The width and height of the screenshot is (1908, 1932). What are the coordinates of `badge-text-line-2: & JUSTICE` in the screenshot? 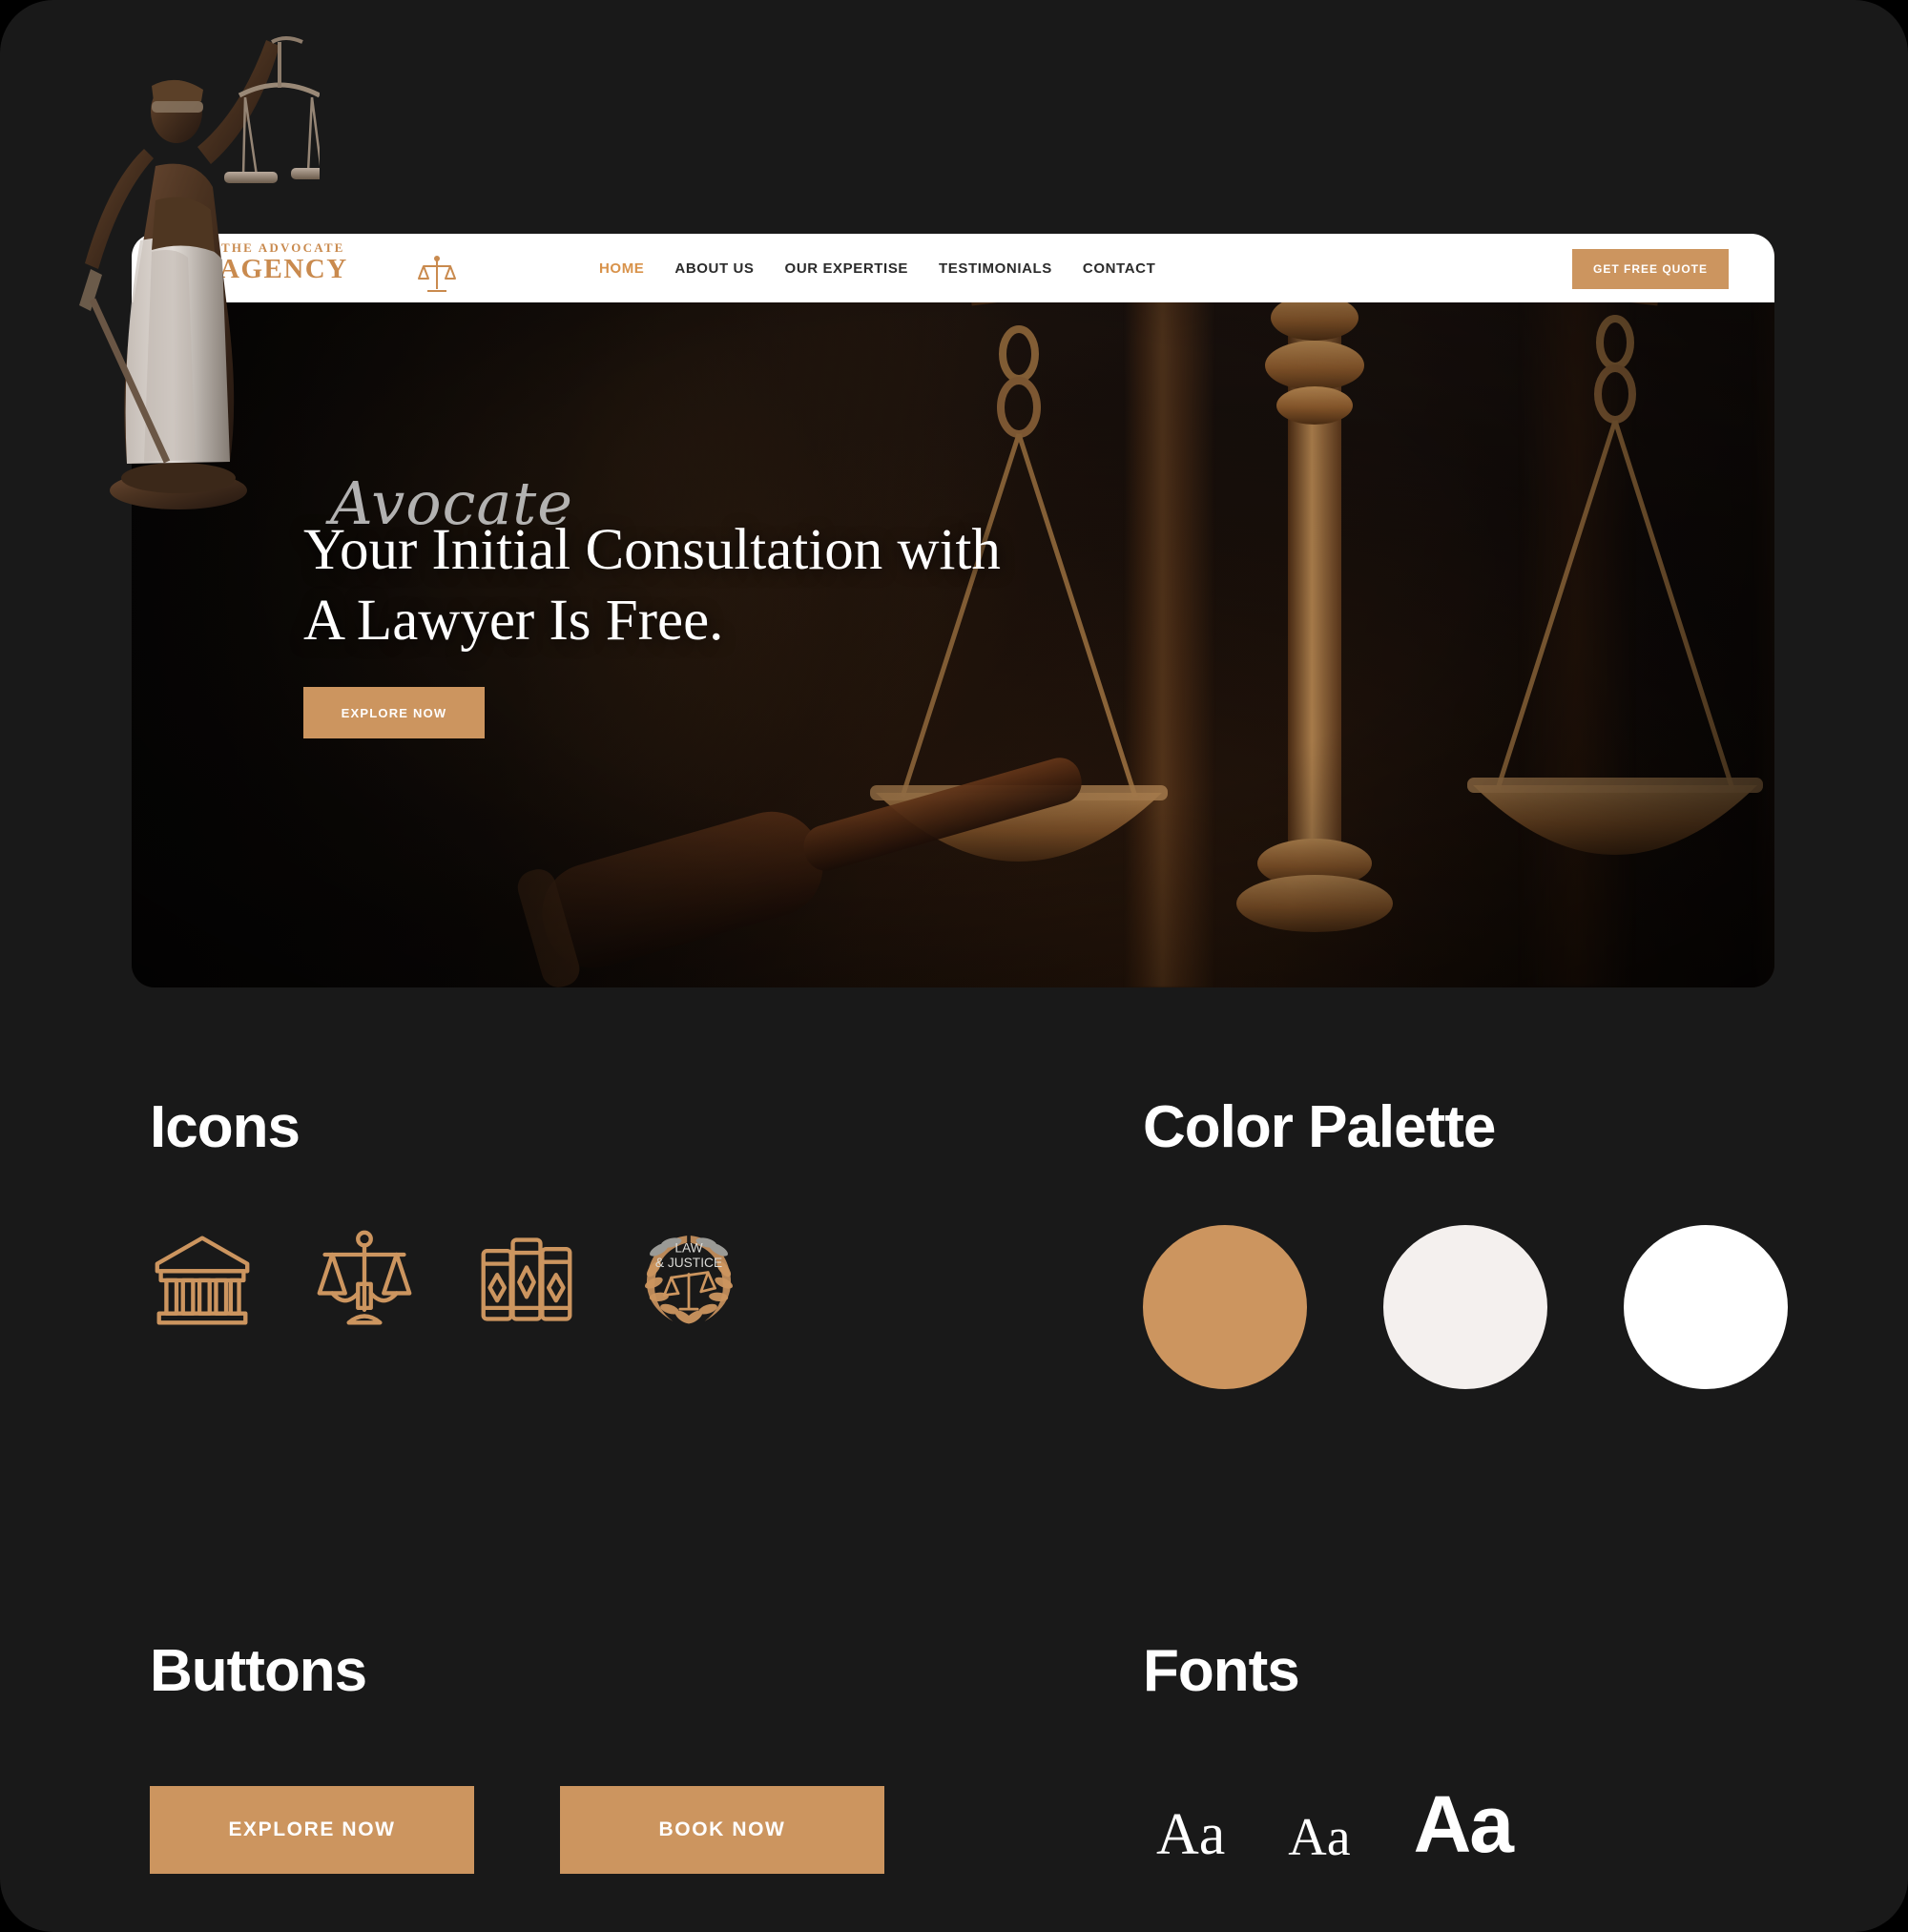 It's located at (688, 1263).